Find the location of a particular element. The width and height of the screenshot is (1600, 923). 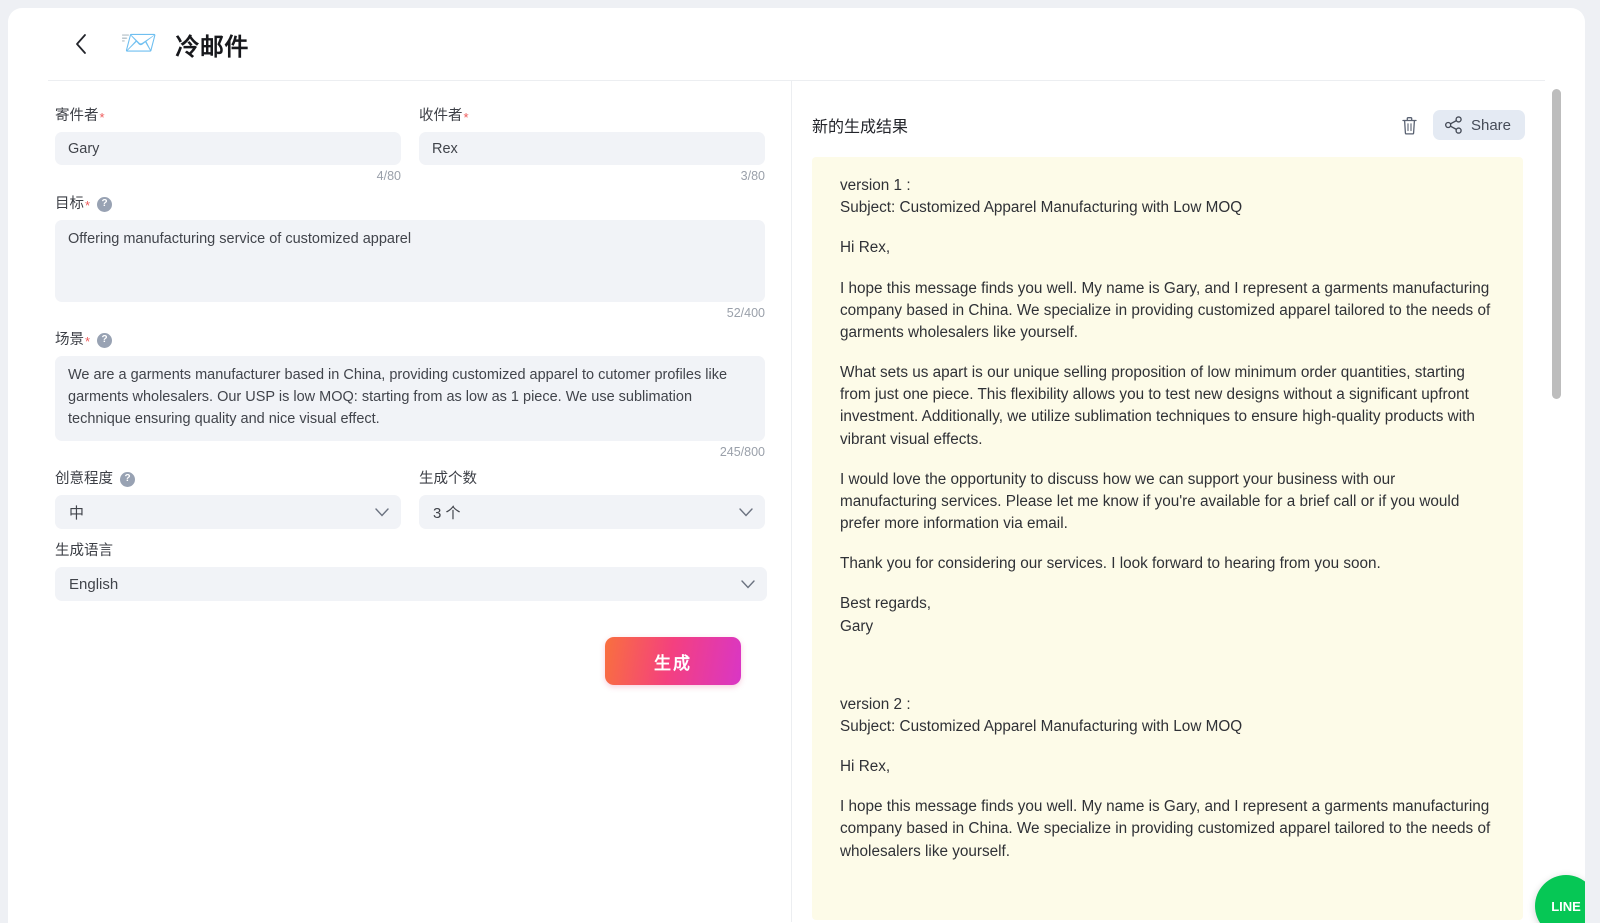

count-label-text: 生成个数 is located at coordinates (448, 479).